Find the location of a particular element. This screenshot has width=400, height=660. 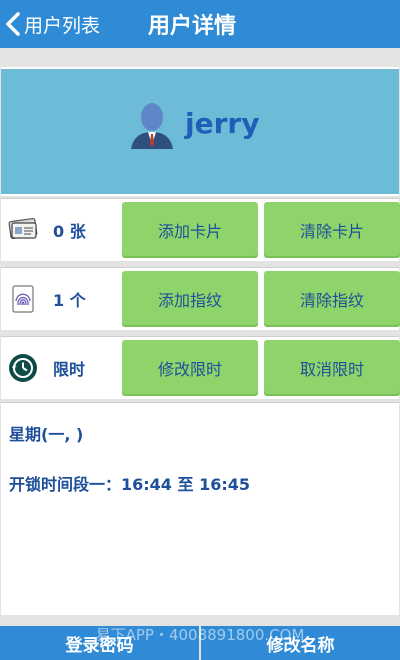

fingerprints-row: 1 个 添加指纹 清除指纹 is located at coordinates (200, 298).